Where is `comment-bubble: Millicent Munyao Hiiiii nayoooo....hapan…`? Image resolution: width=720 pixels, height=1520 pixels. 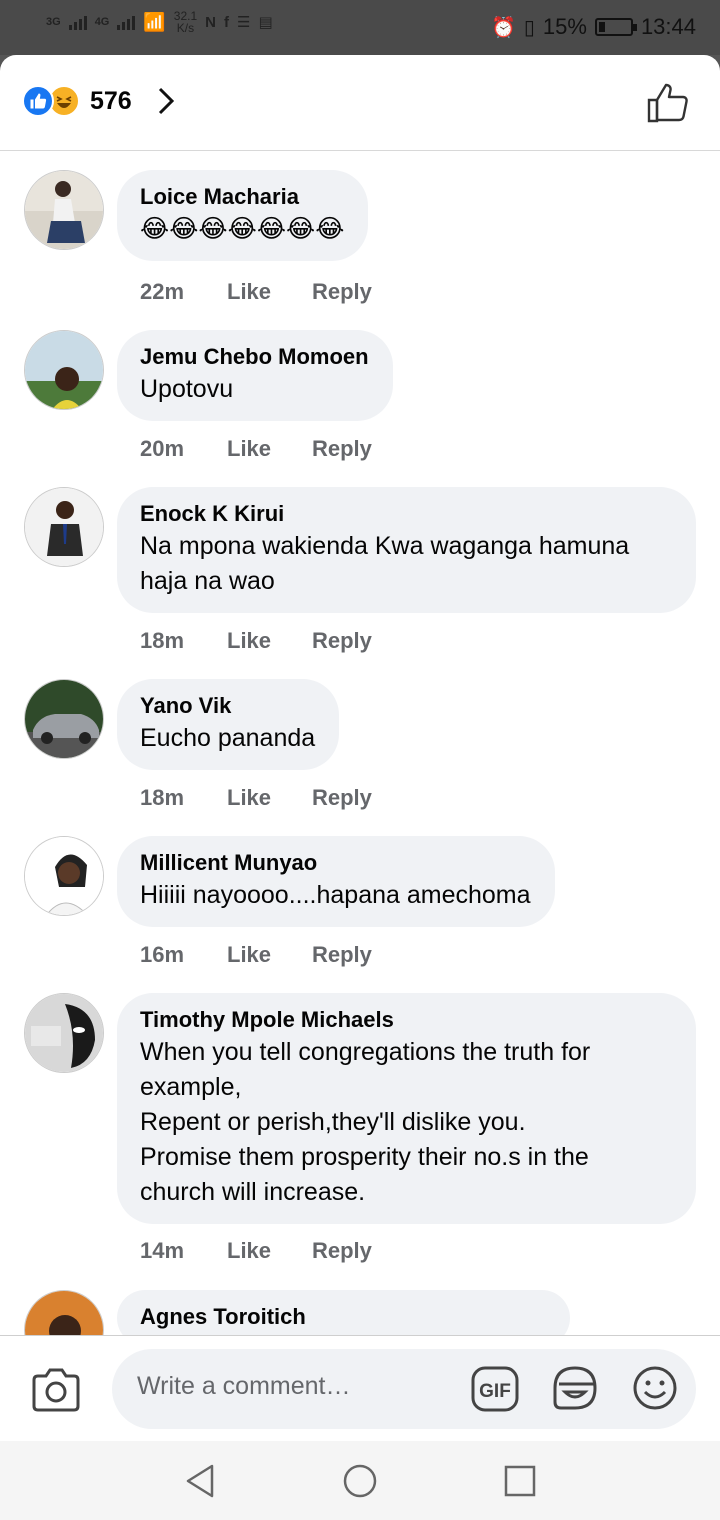
comment-bubble: Millicent Munyao Hiiiii nayoooo....hapan… is located at coordinates (336, 881).